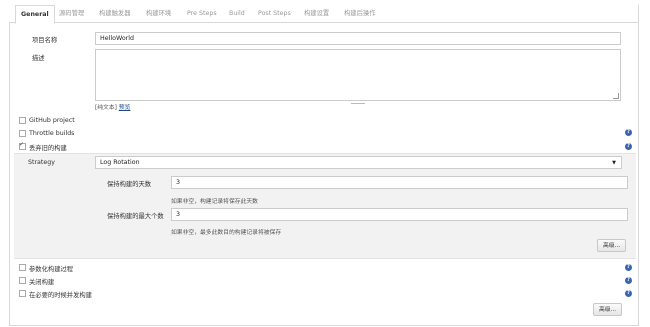 The width and height of the screenshot is (650, 327). What do you see at coordinates (628, 146) in the screenshot?
I see `discard-old-builds-help-icon: ?` at bounding box center [628, 146].